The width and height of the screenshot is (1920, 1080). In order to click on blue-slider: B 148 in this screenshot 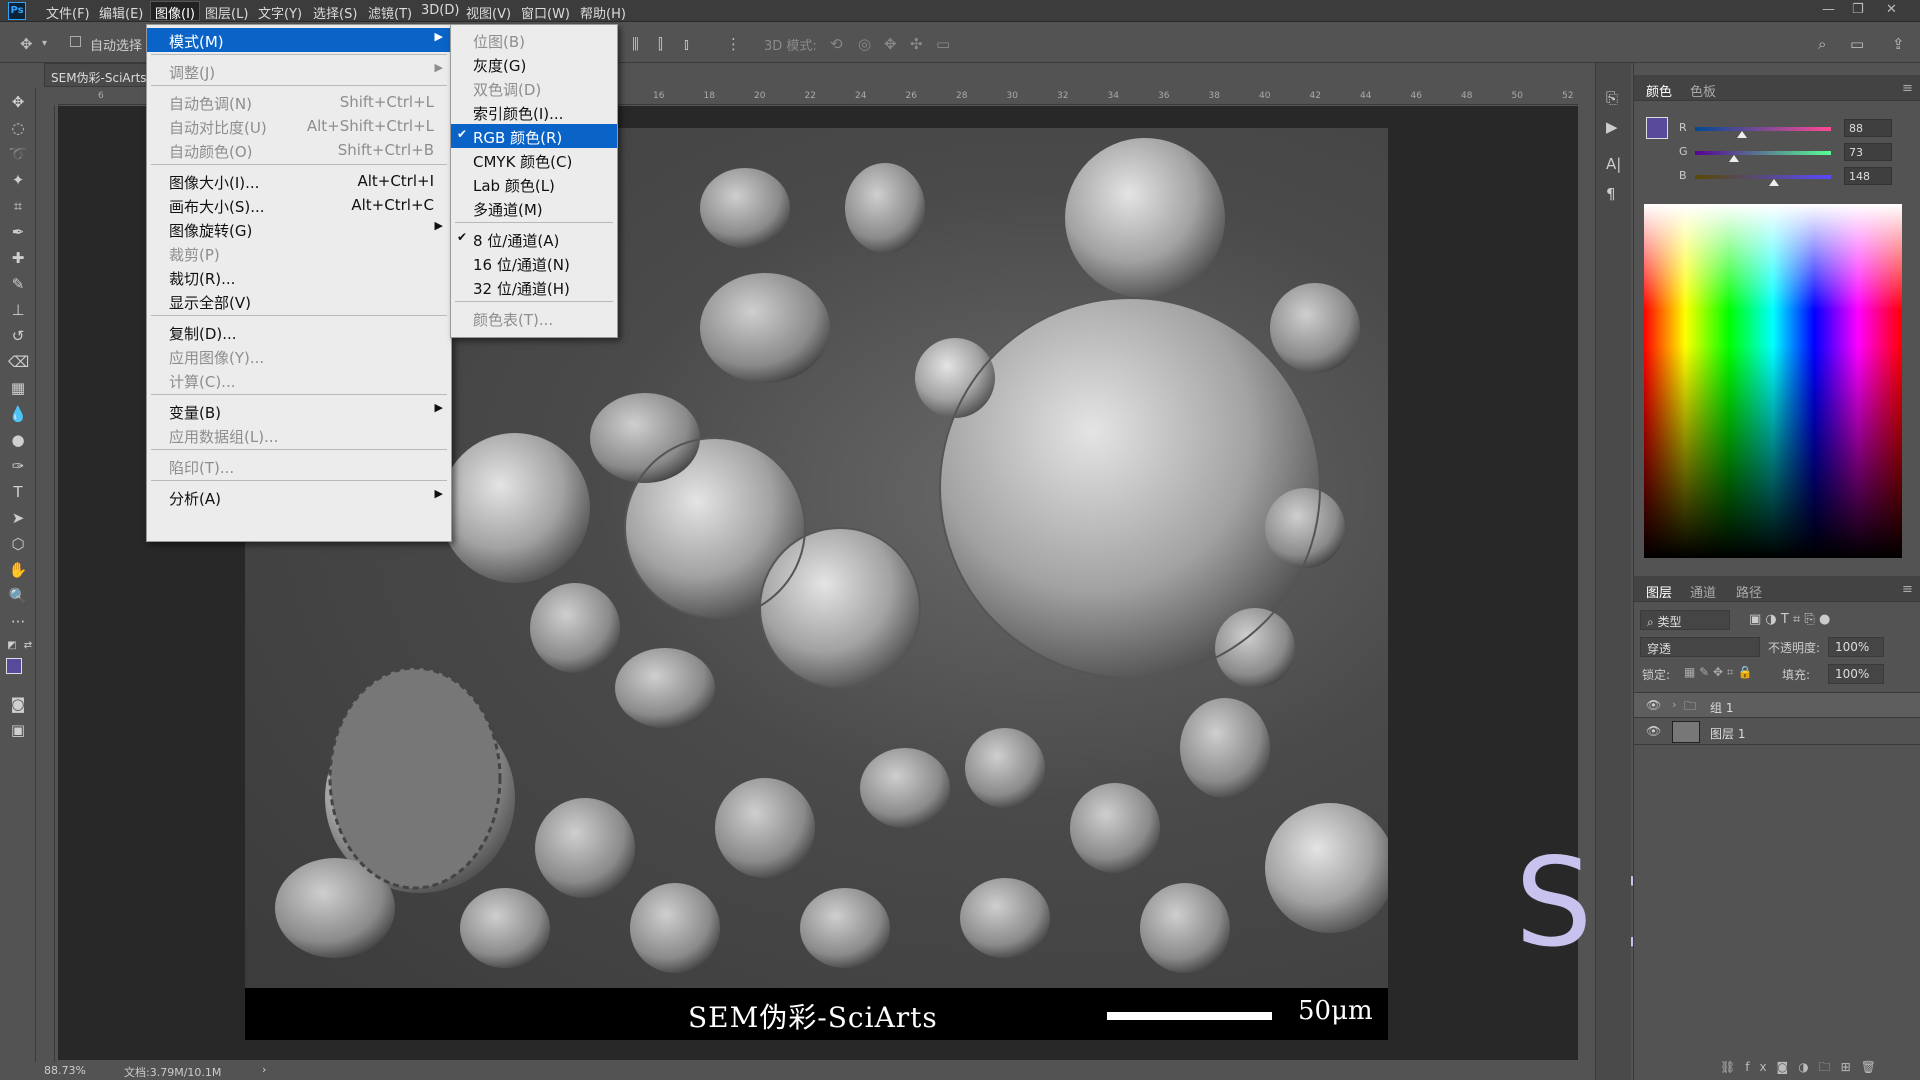, I will do `click(1794, 177)`.